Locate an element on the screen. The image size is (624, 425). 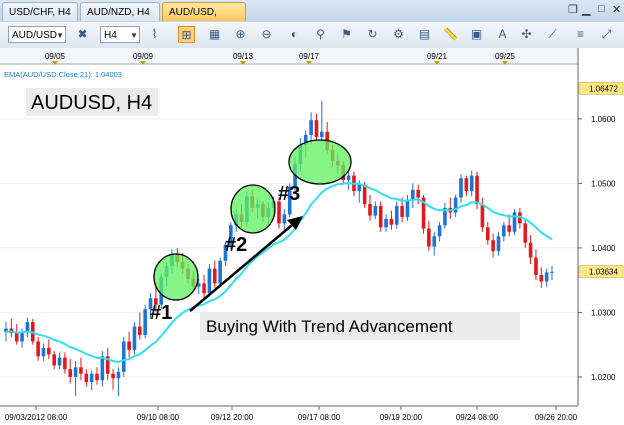
flag-icon: ⚑ is located at coordinates (346, 34).